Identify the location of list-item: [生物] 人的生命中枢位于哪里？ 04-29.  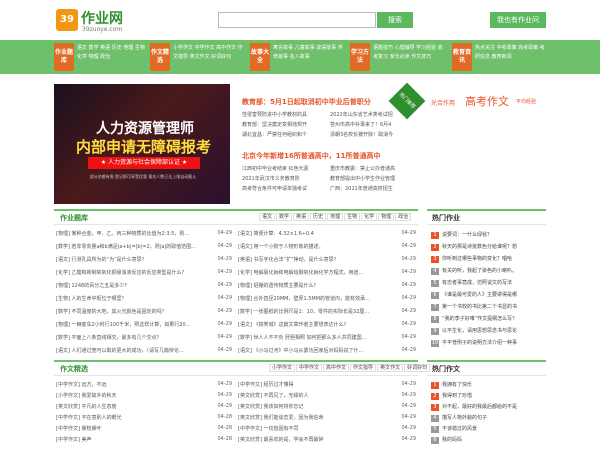
(144, 299).